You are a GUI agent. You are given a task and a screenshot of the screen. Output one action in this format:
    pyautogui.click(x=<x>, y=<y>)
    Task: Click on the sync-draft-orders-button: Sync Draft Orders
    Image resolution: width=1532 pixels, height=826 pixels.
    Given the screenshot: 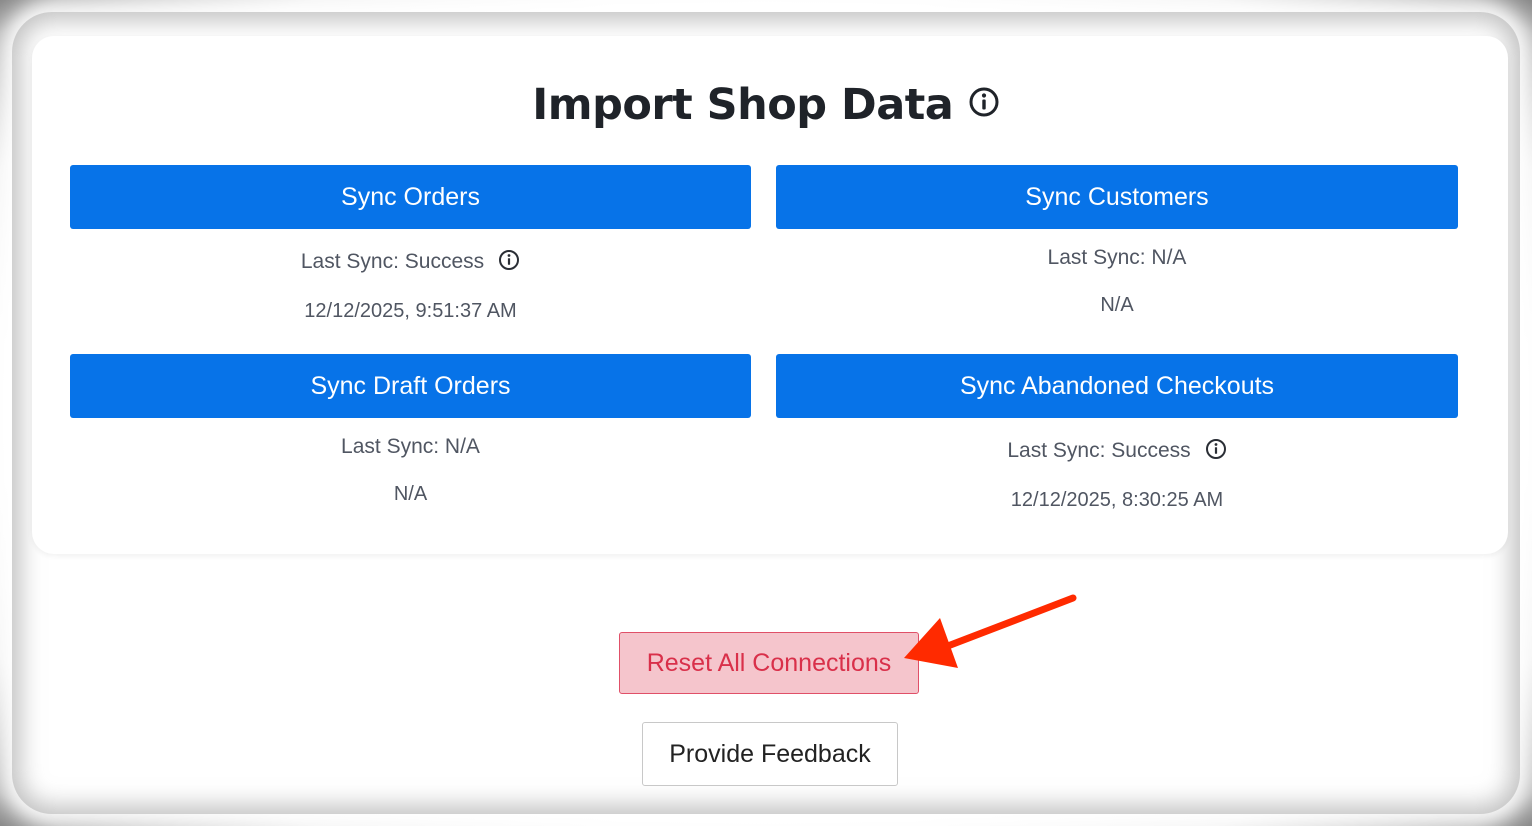 What is the action you would take?
    pyautogui.click(x=410, y=386)
    